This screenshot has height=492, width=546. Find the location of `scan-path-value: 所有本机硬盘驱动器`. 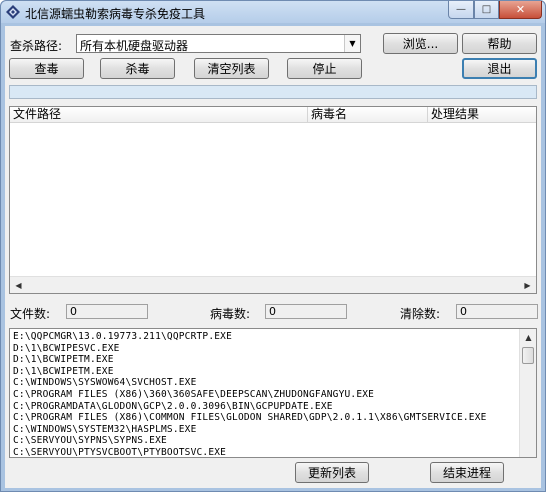

scan-path-value: 所有本机硬盘驱动器 is located at coordinates (134, 46).